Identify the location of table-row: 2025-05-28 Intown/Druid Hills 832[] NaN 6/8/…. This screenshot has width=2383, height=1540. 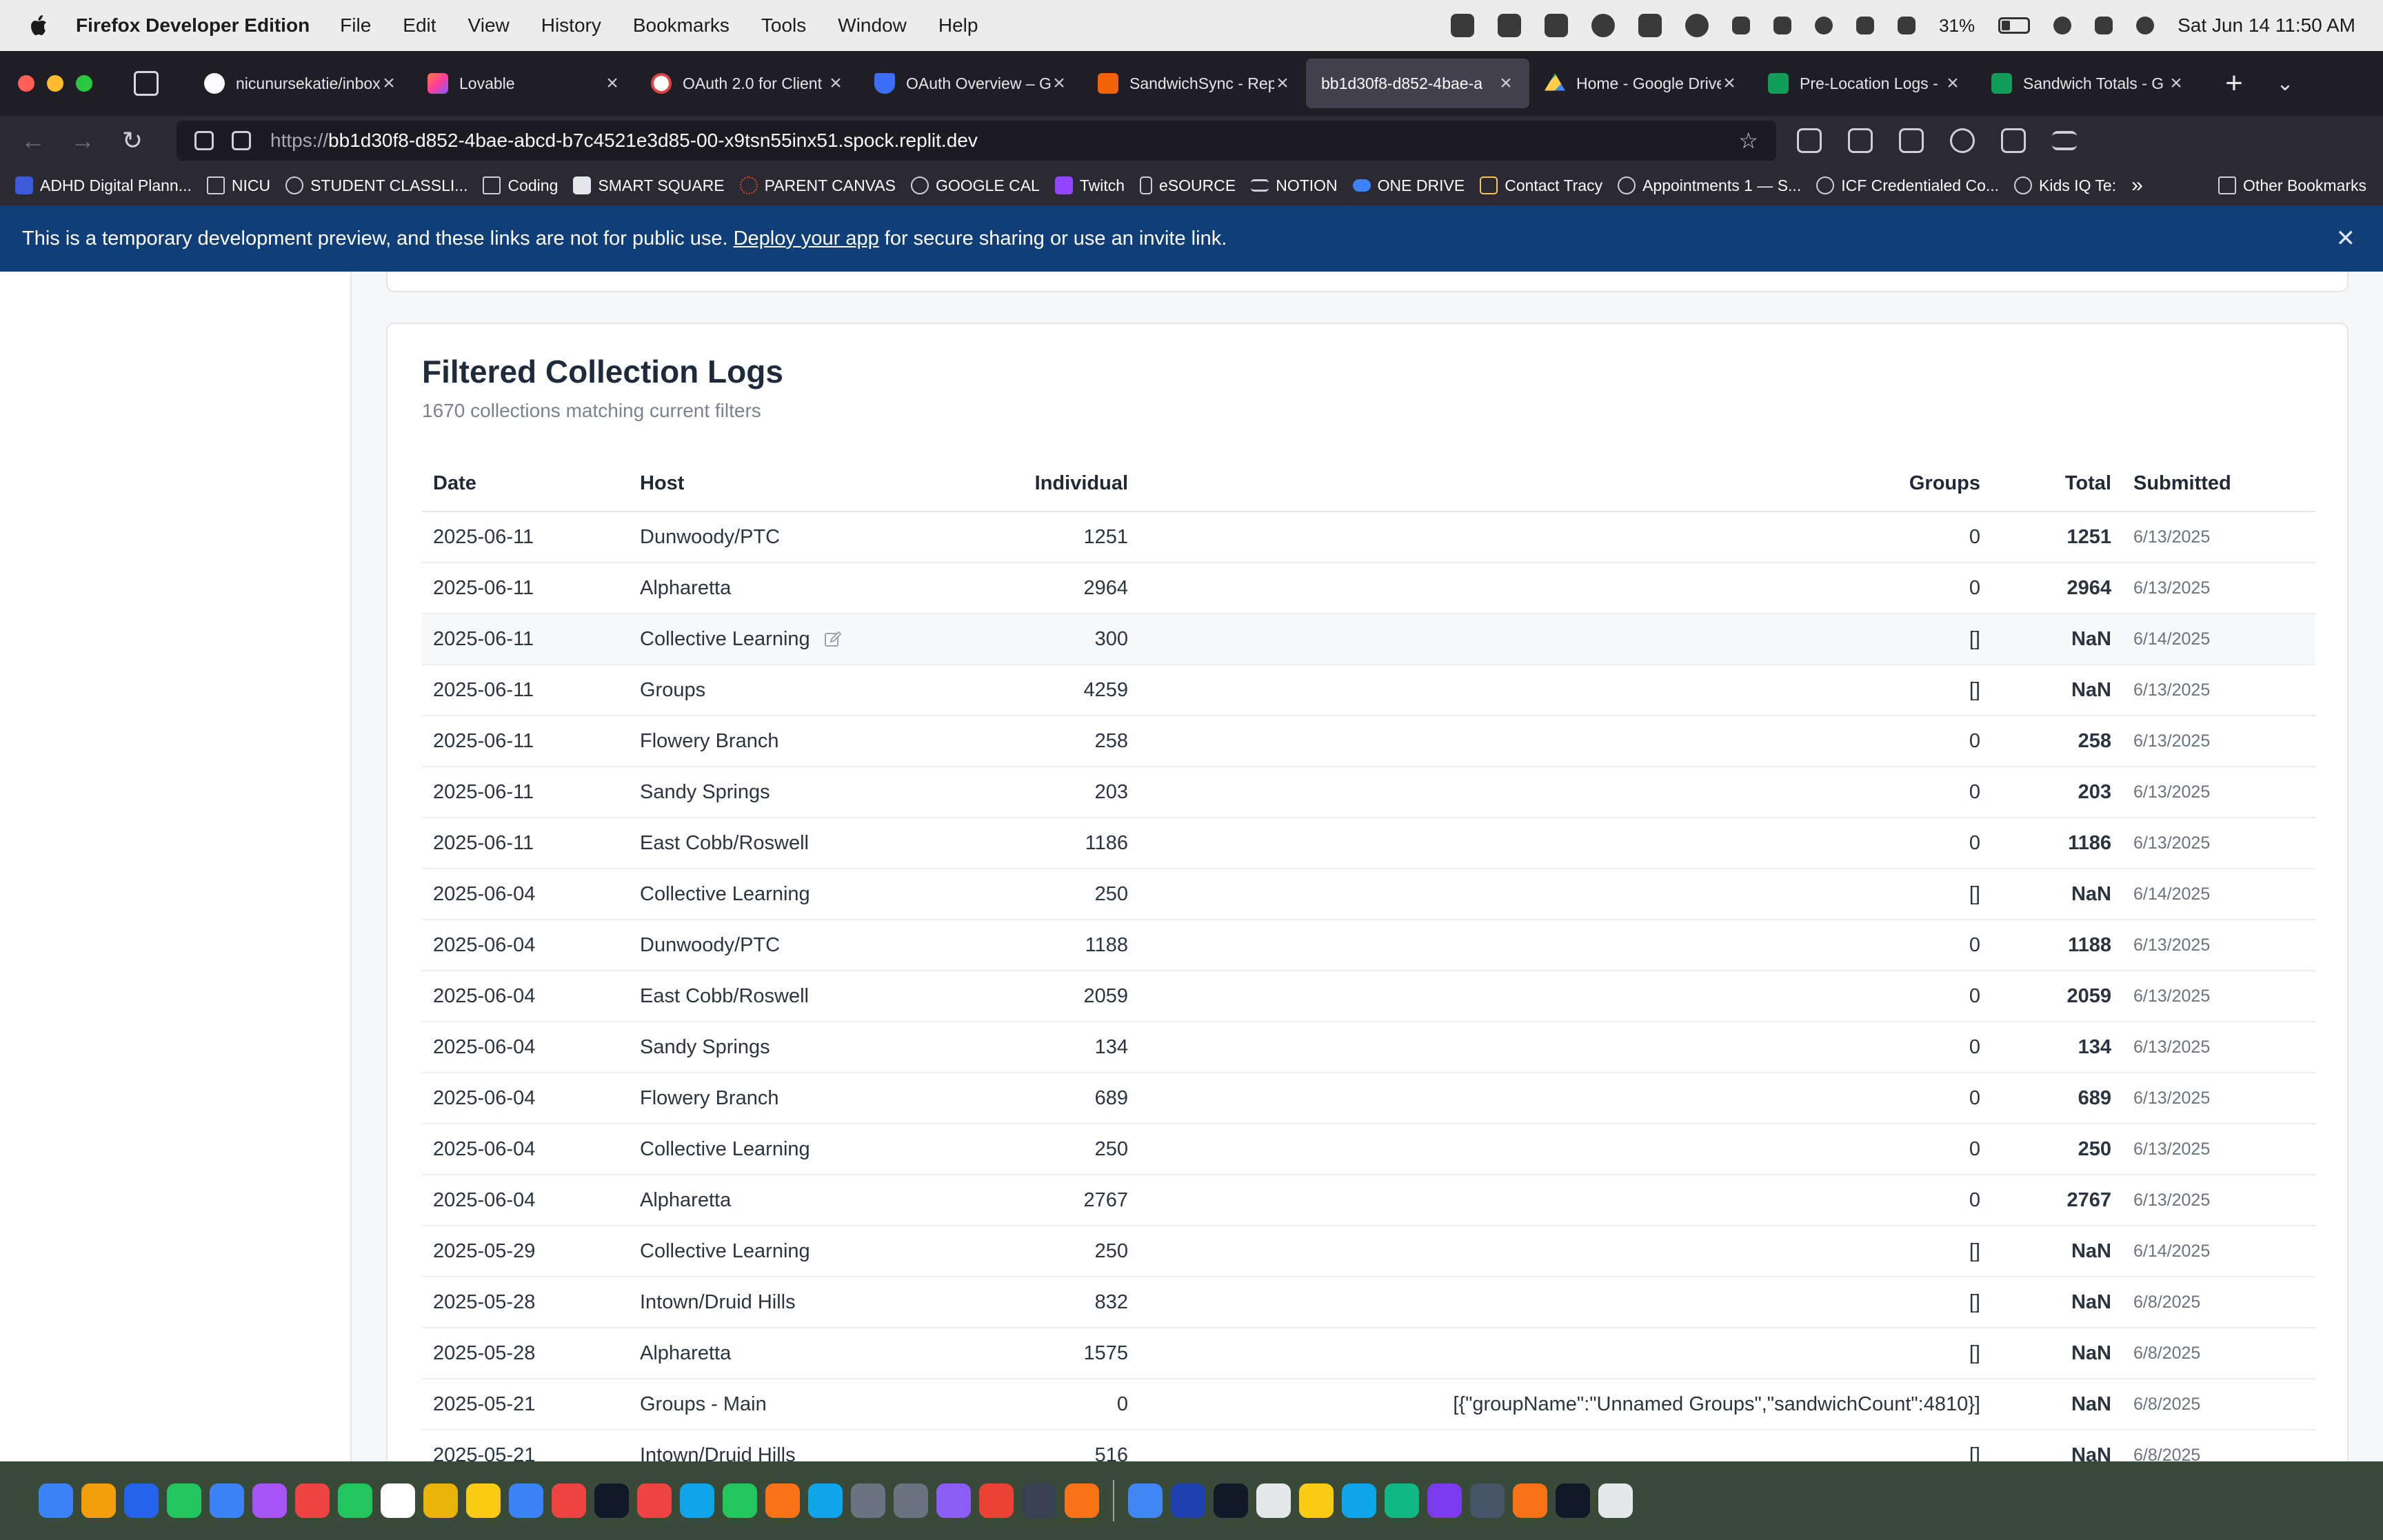
(1368, 1303).